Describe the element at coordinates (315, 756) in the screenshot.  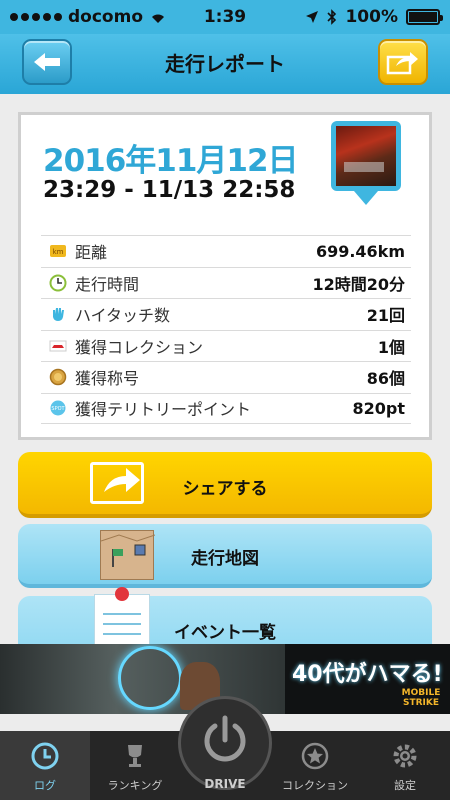
I see `star-badge-icon` at that location.